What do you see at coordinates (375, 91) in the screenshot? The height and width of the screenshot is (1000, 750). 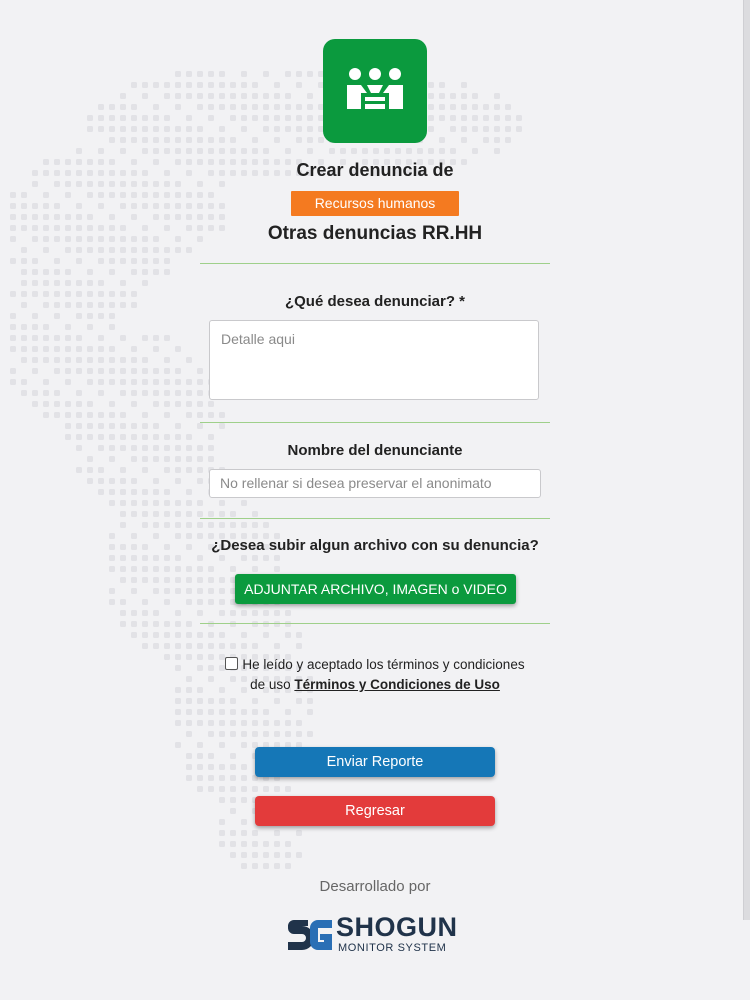 I see `app-logo` at bounding box center [375, 91].